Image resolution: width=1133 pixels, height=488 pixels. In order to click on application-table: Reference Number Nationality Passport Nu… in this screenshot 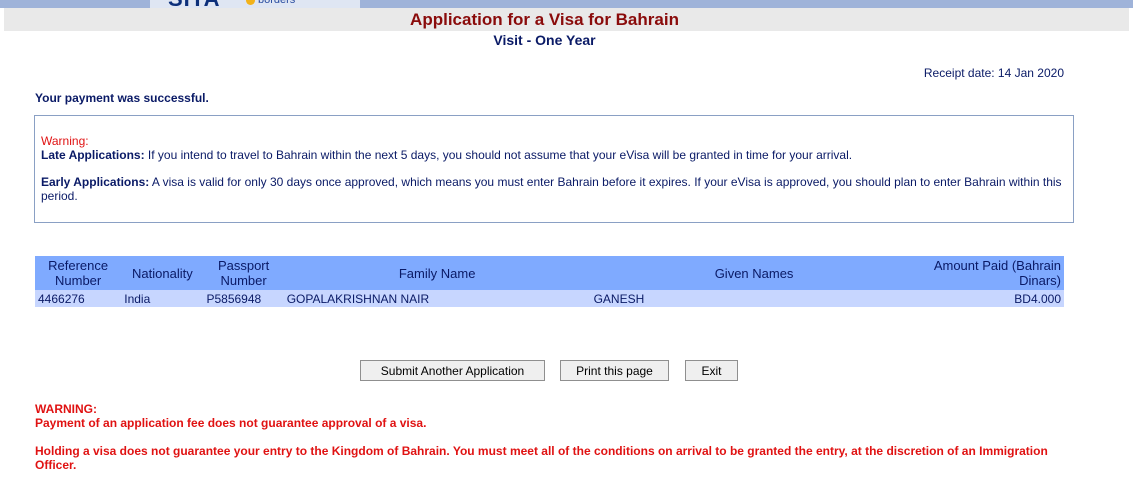, I will do `click(549, 281)`.